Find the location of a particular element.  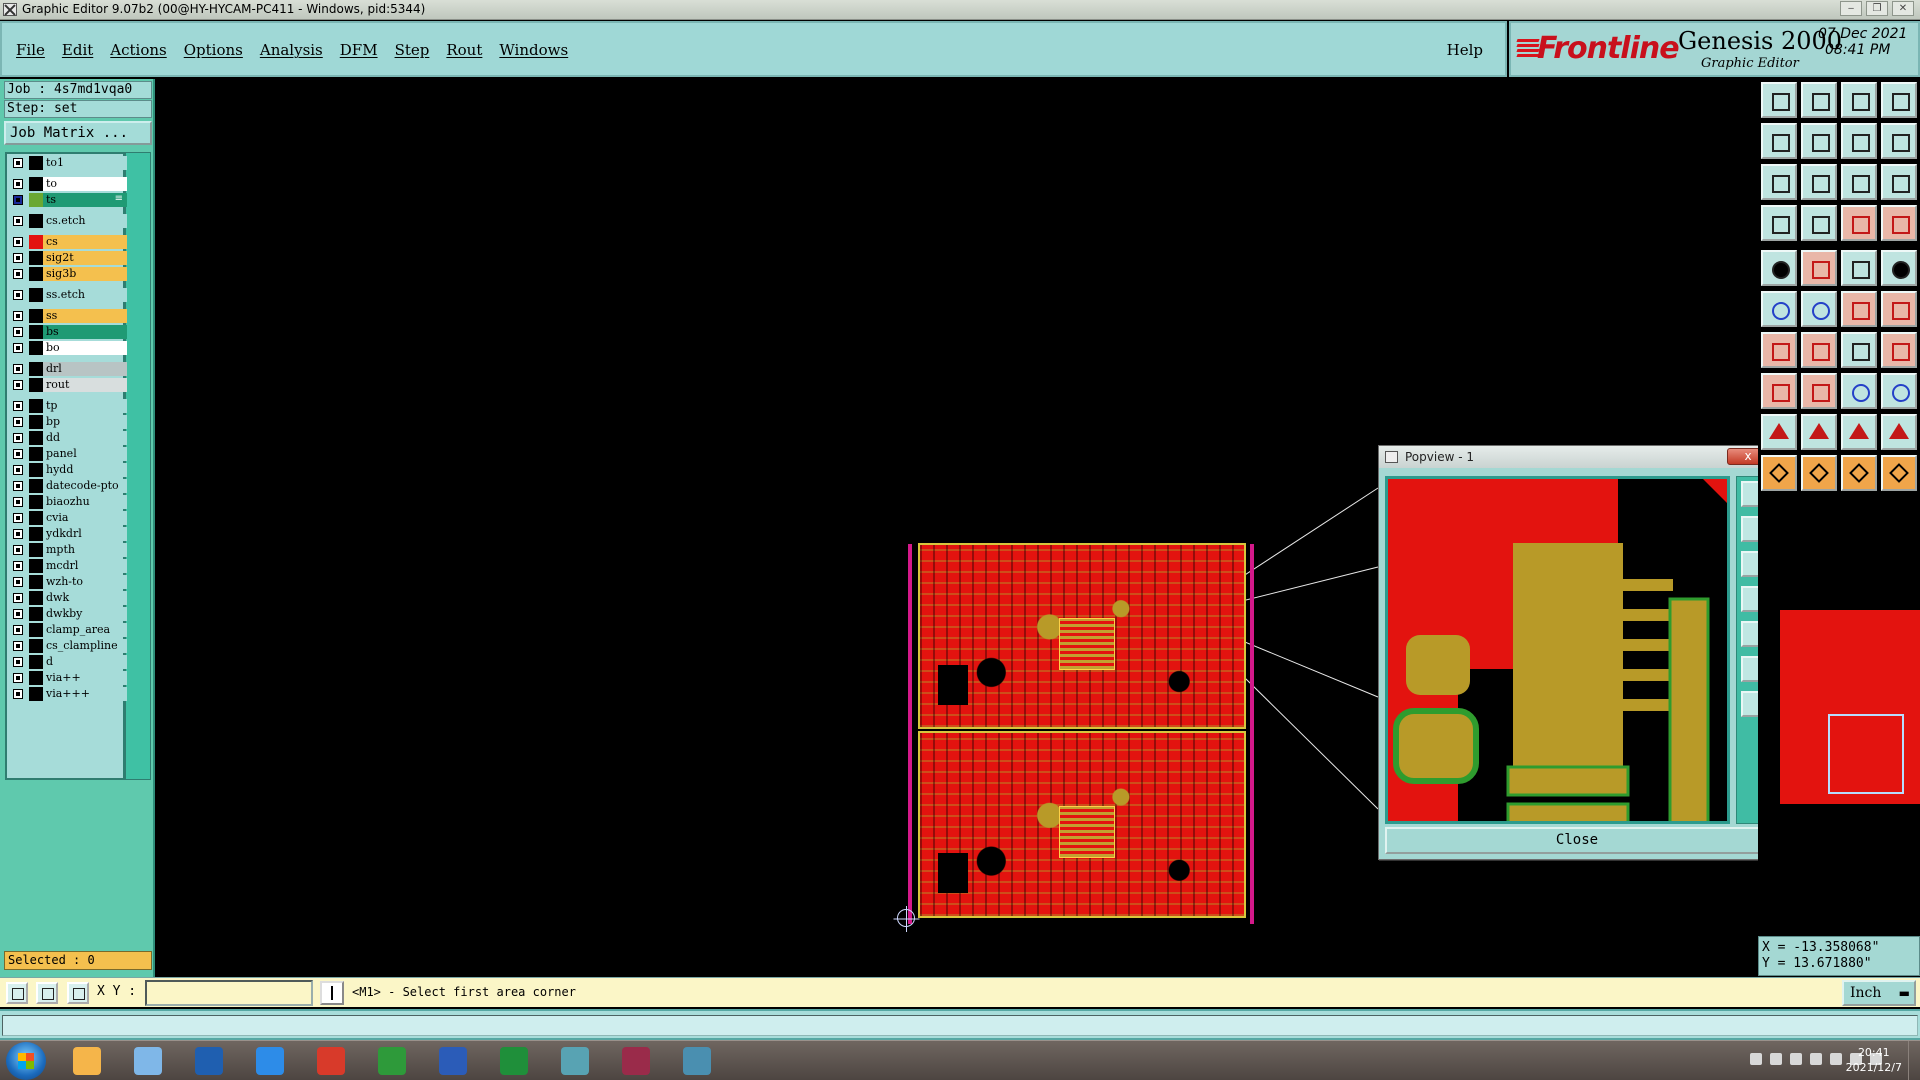

copy-icon is located at coordinates (1899, 391).